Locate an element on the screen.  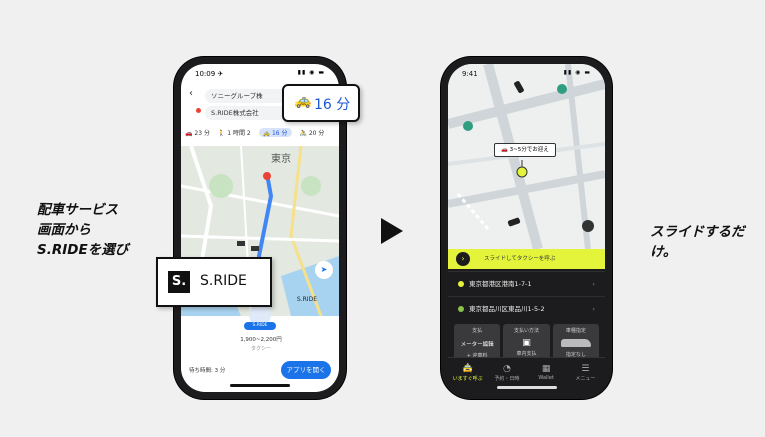
slide-handle-icon: › is located at coordinates (463, 259).